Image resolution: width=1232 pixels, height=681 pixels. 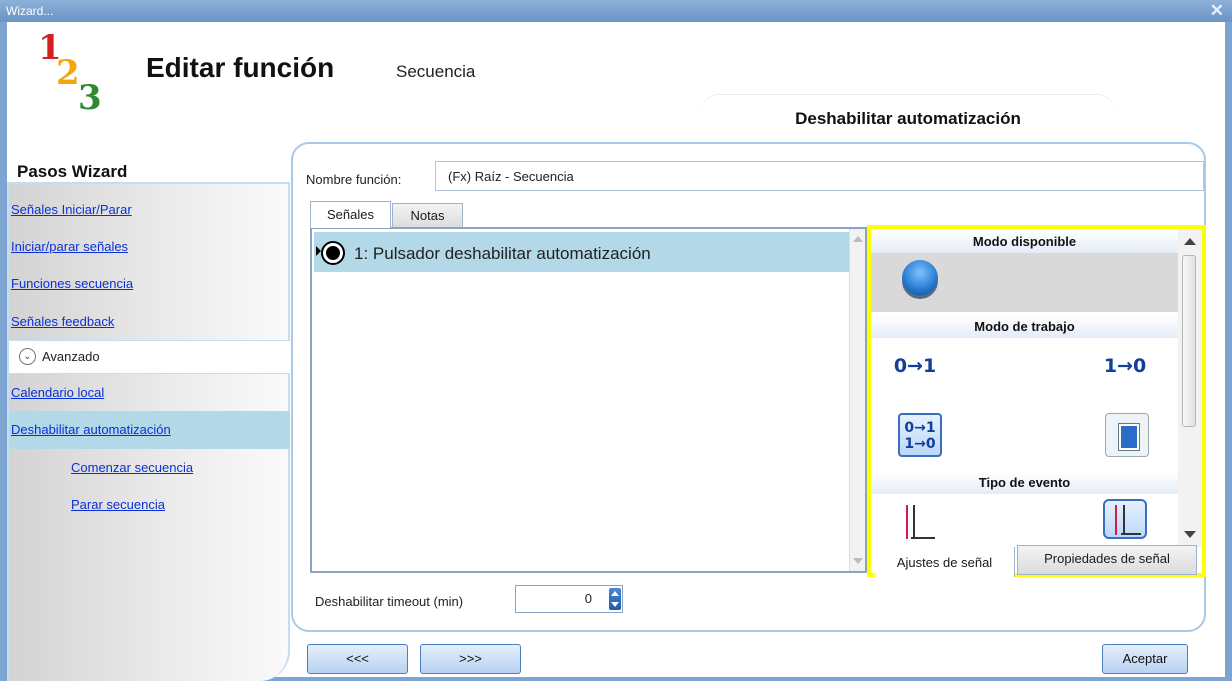 I want to click on function-name-label: Nombre función:, so click(x=354, y=179).